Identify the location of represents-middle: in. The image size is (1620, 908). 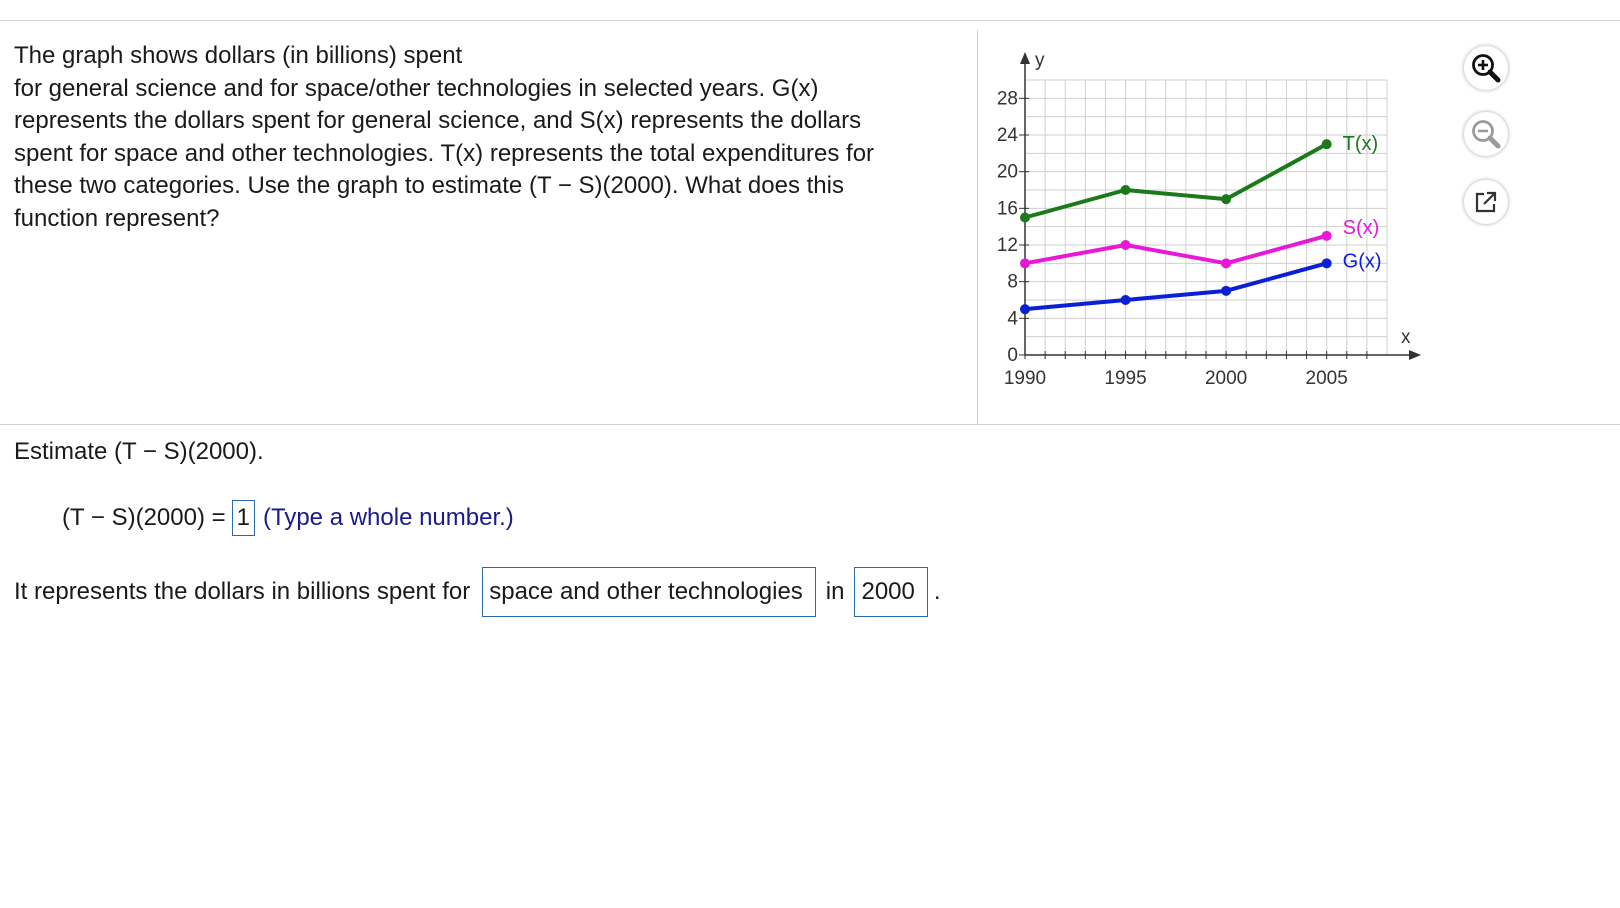
(835, 591).